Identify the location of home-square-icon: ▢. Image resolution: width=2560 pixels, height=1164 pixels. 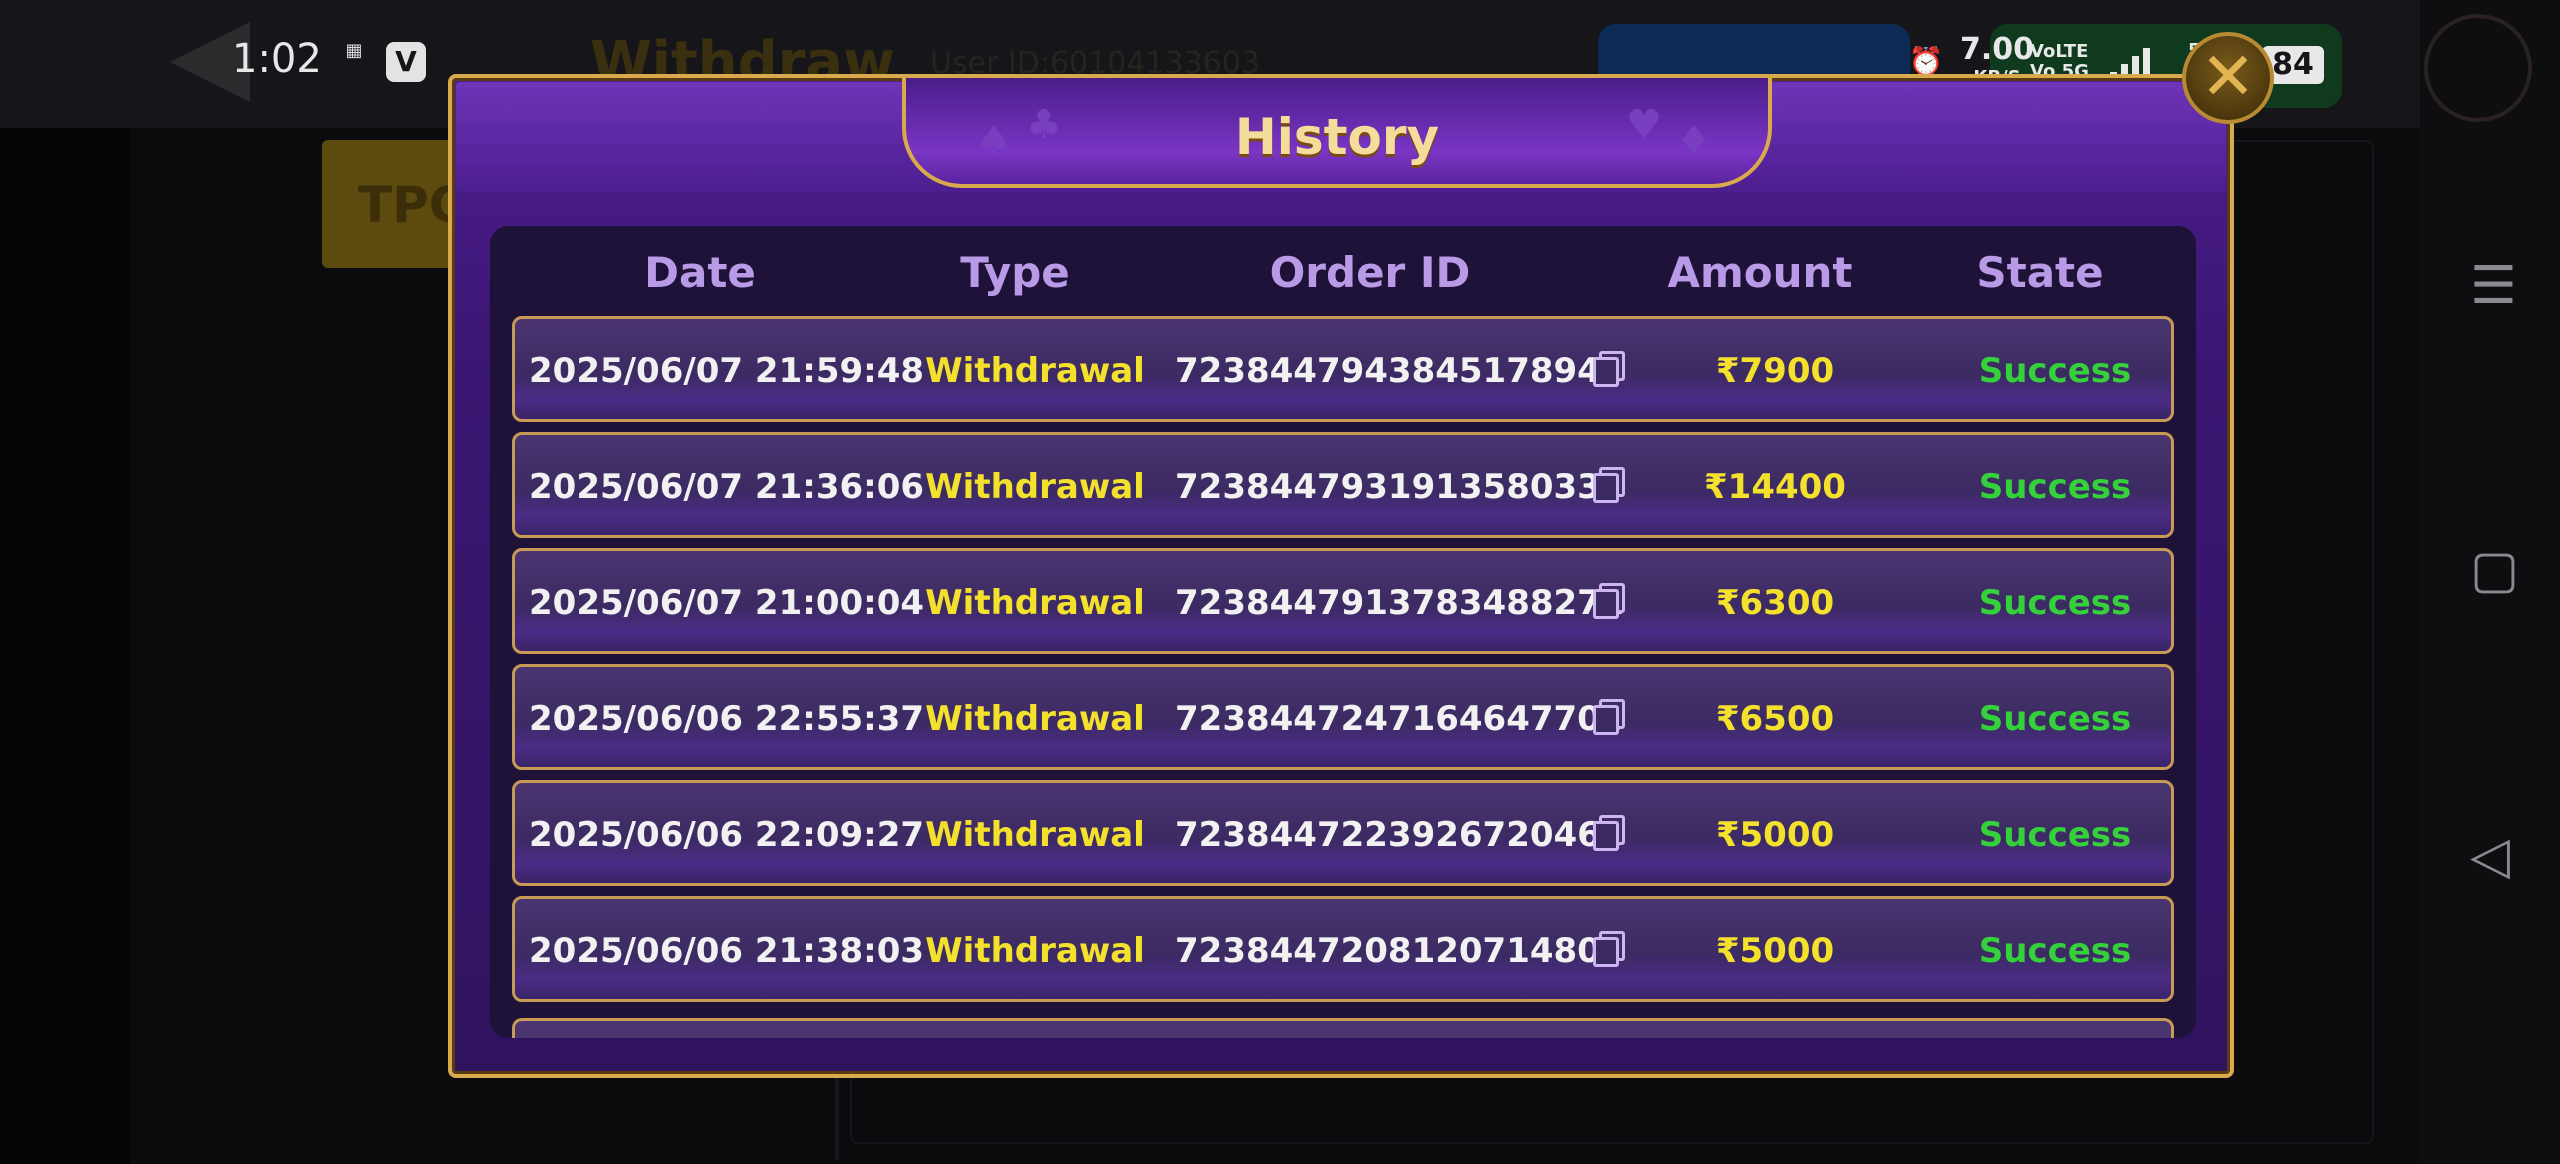
(2494, 570).